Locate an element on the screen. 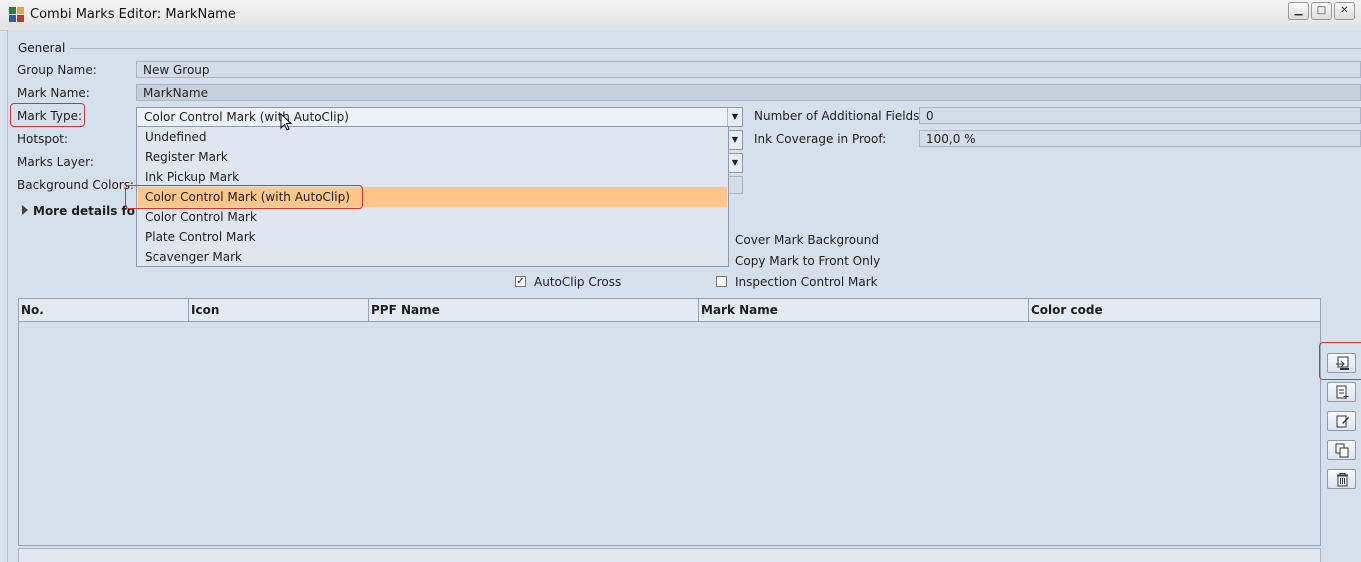 This screenshot has height=562, width=1361. minimize-icon: ▁ is located at coordinates (1298, 11).